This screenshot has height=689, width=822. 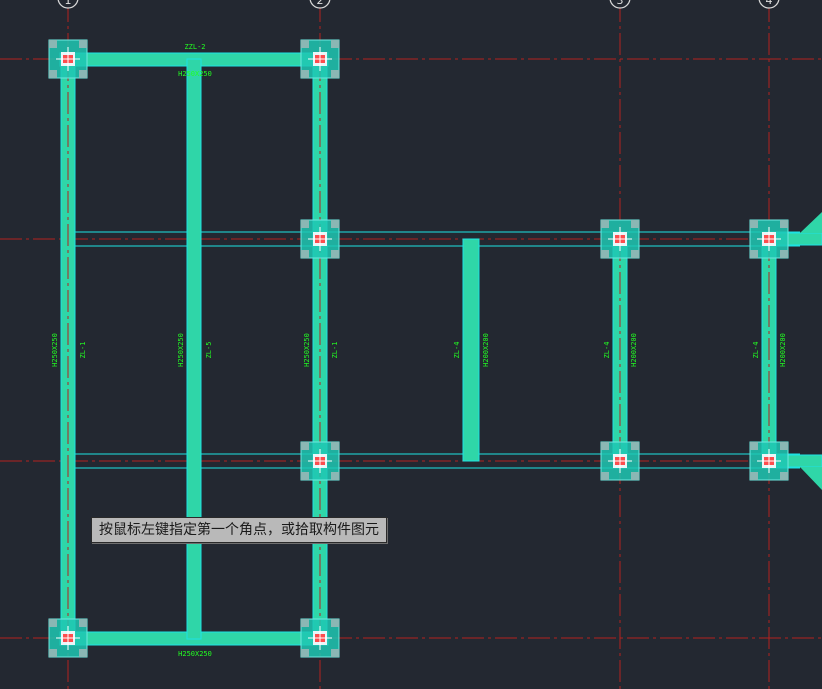 I want to click on beam-label-axis1-name: ZL-1, so click(x=83, y=350).